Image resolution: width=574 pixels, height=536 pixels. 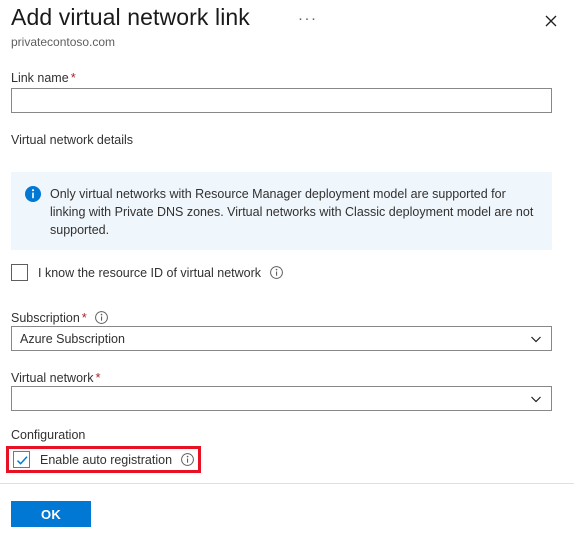 What do you see at coordinates (281, 100) in the screenshot?
I see `link-name-input` at bounding box center [281, 100].